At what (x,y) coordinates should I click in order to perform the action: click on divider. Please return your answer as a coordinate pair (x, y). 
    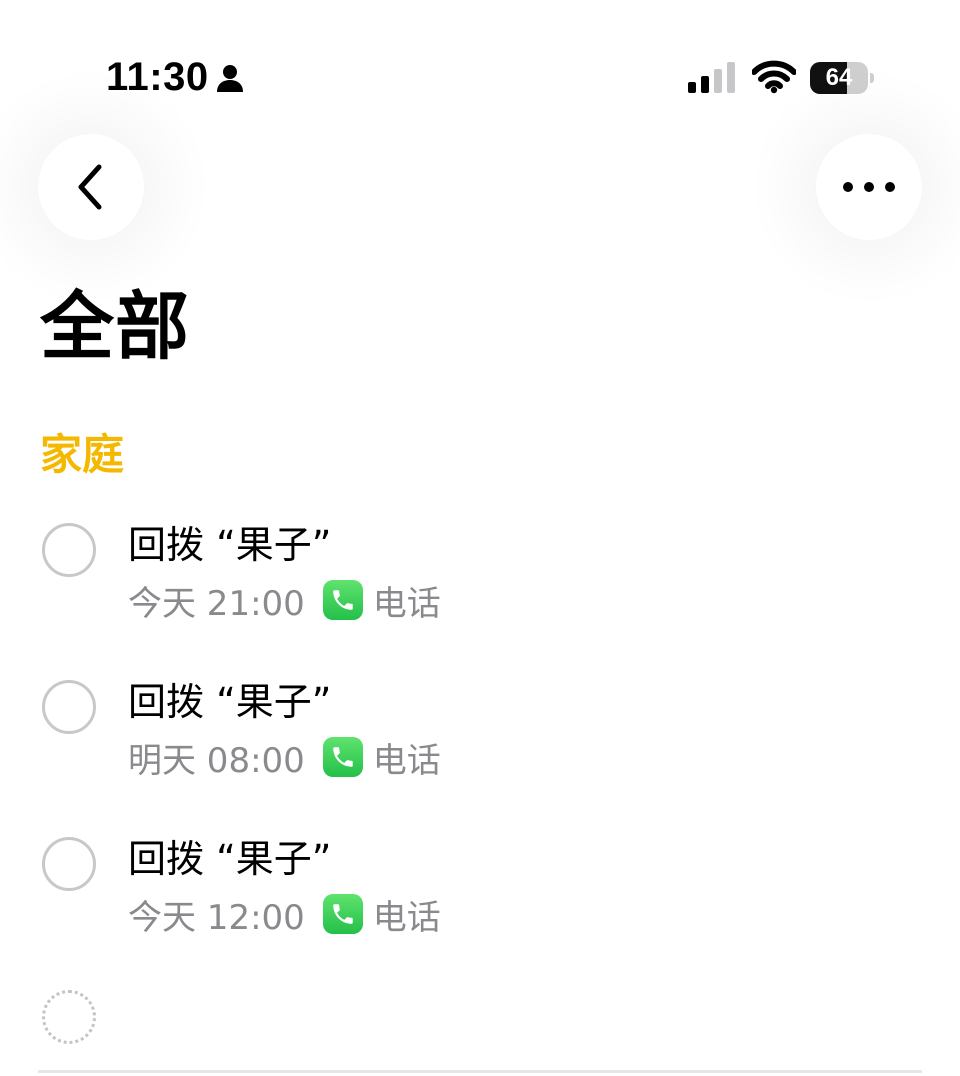
    Looking at the image, I should click on (480, 1071).